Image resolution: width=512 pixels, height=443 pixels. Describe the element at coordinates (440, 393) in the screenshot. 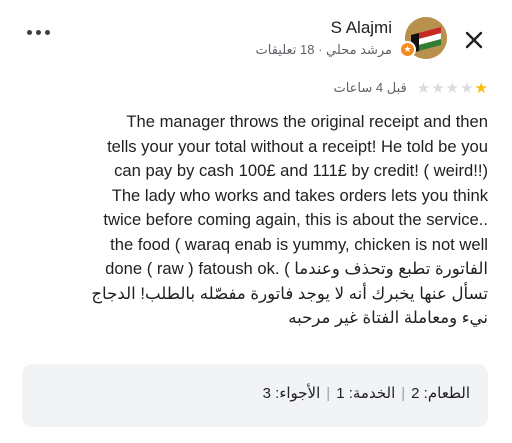

I see `food-rating: الطعام: 2` at that location.